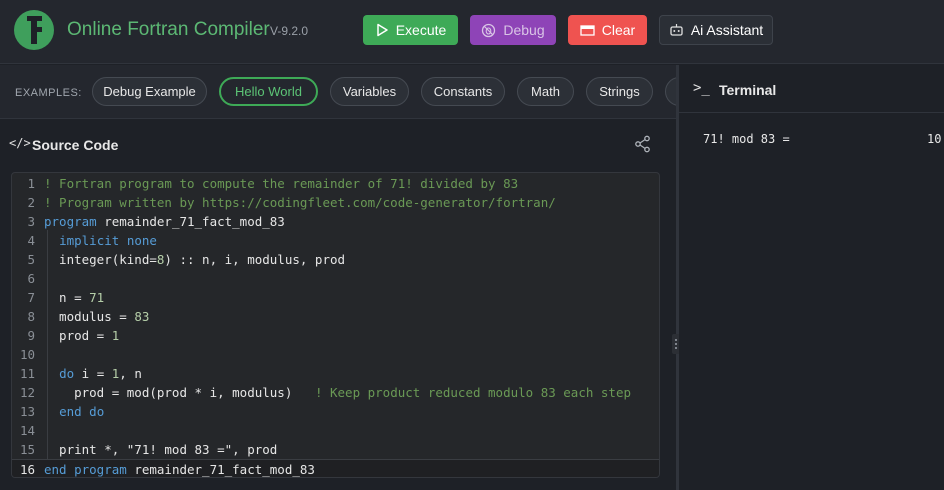  I want to click on code-text: end do, so click(82, 411).